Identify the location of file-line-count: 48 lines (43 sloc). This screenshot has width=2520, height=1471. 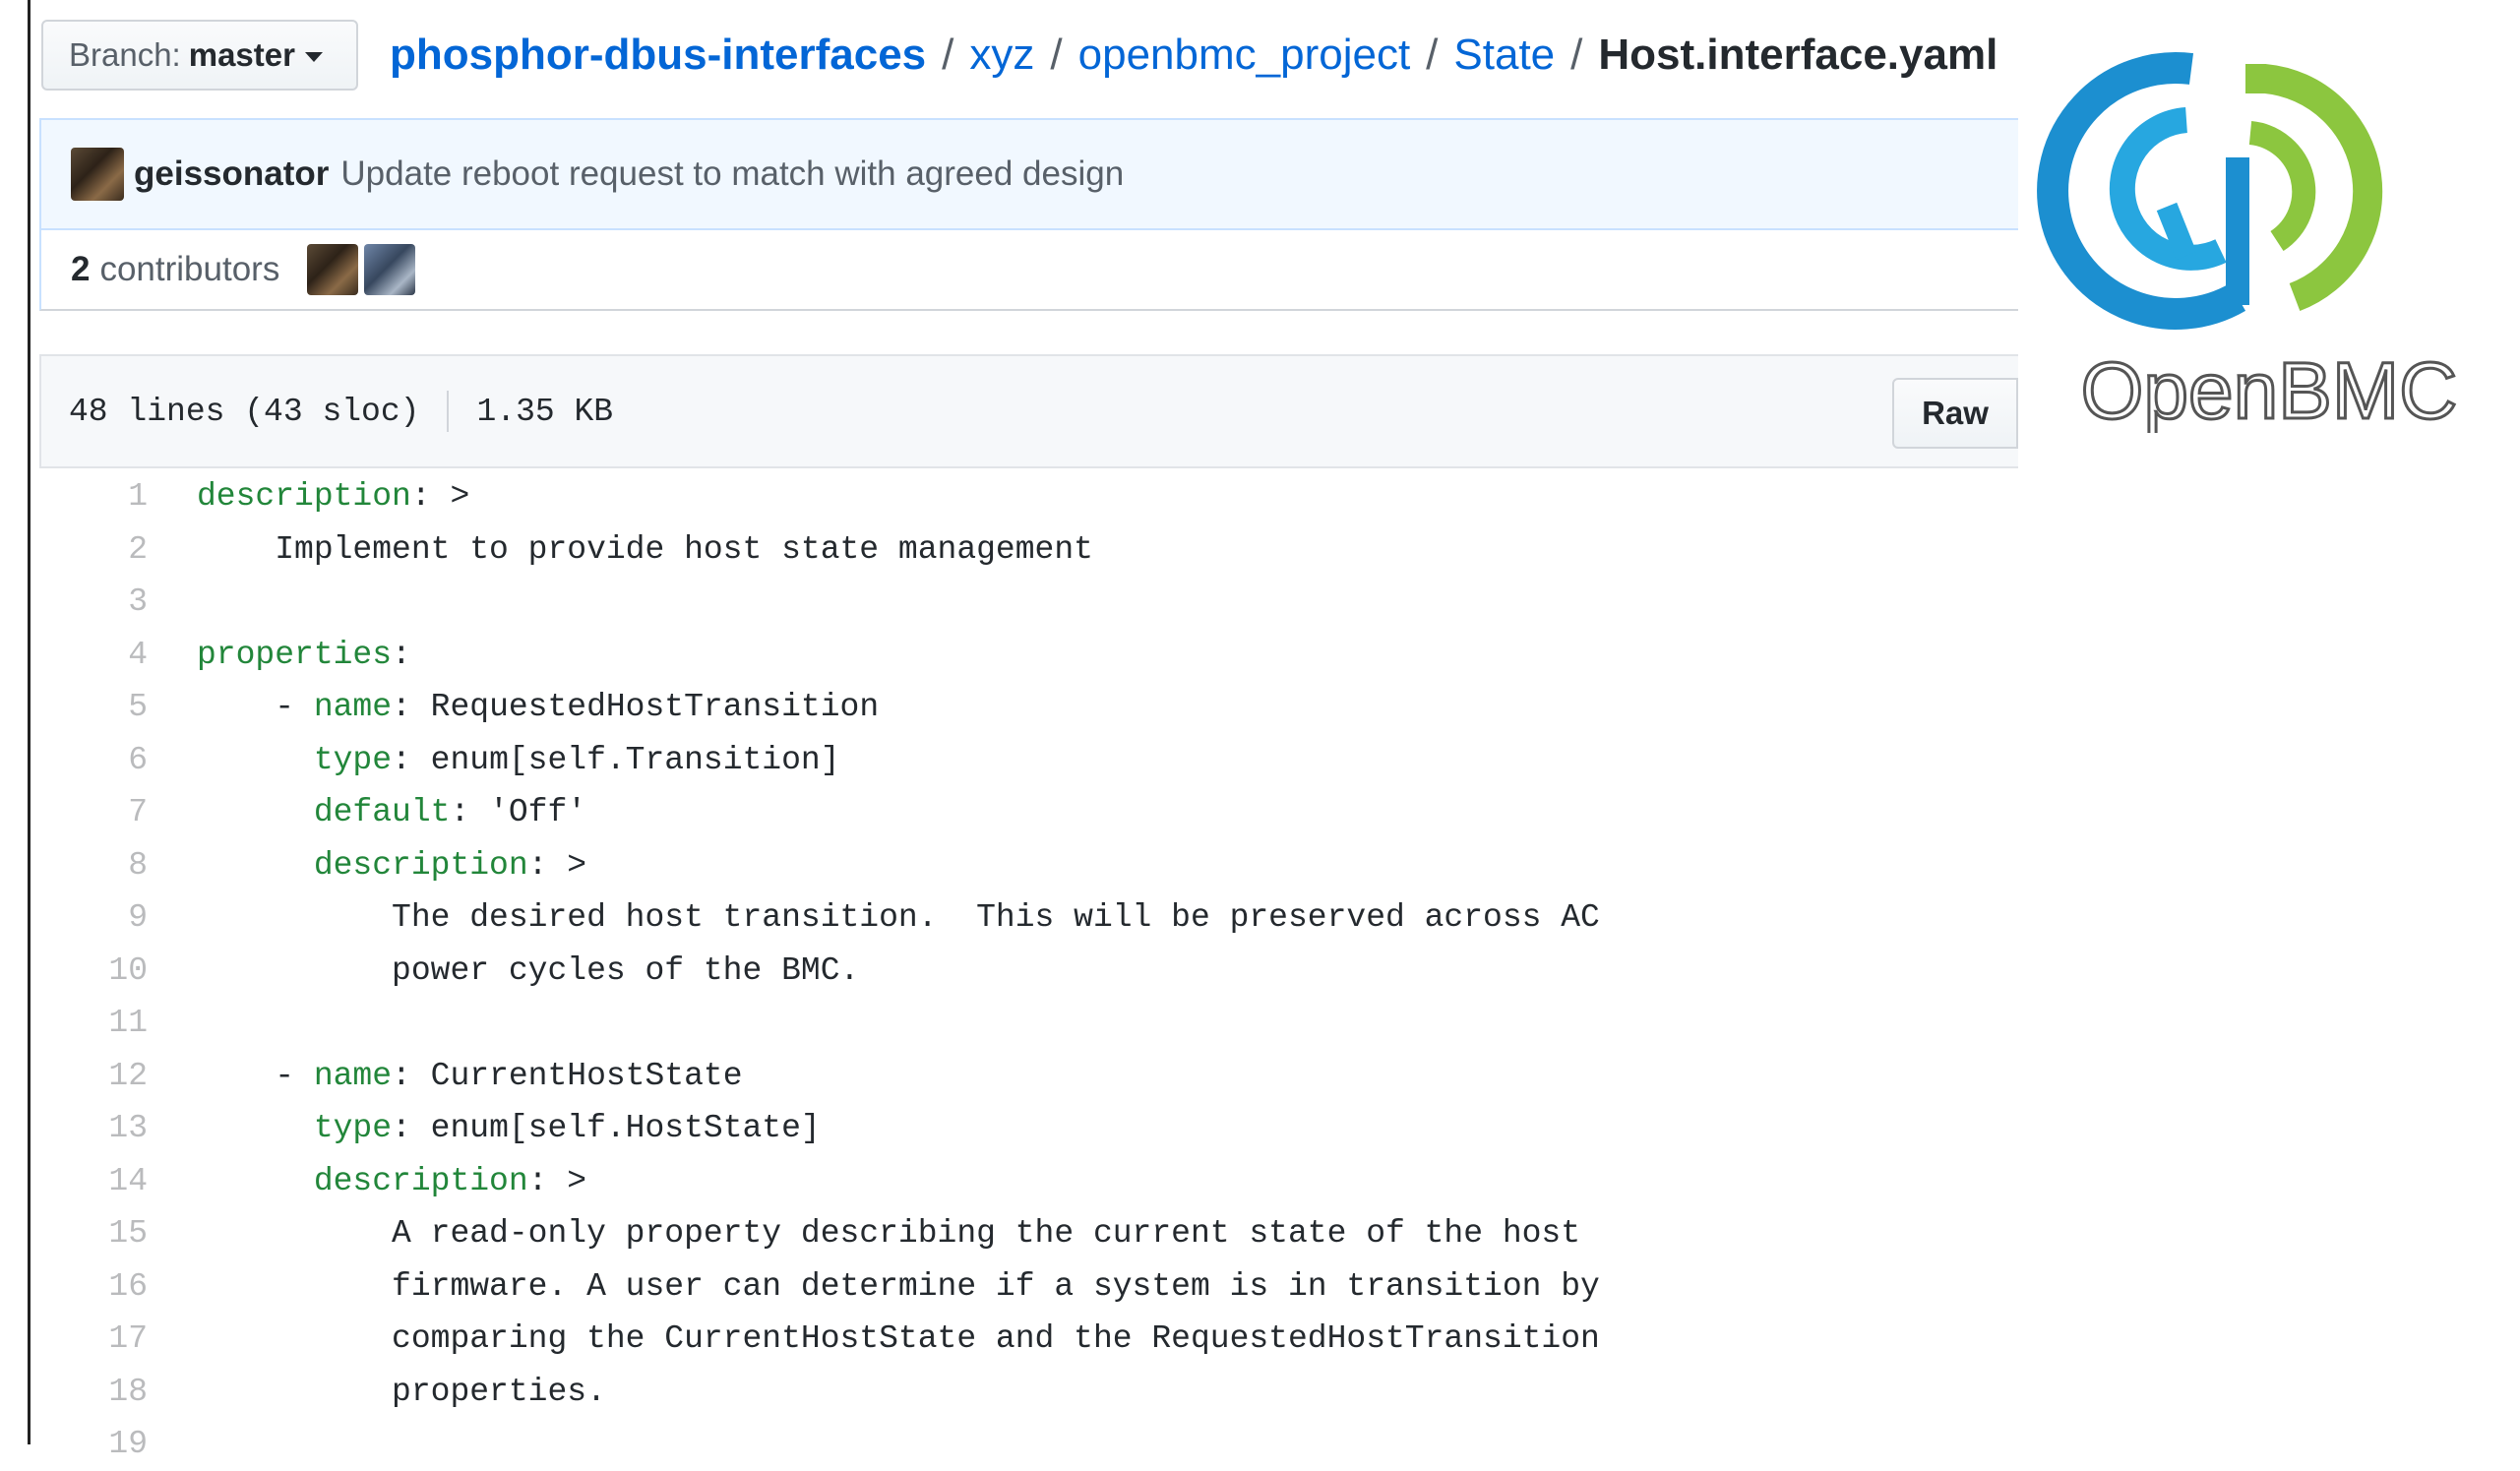
(244, 412).